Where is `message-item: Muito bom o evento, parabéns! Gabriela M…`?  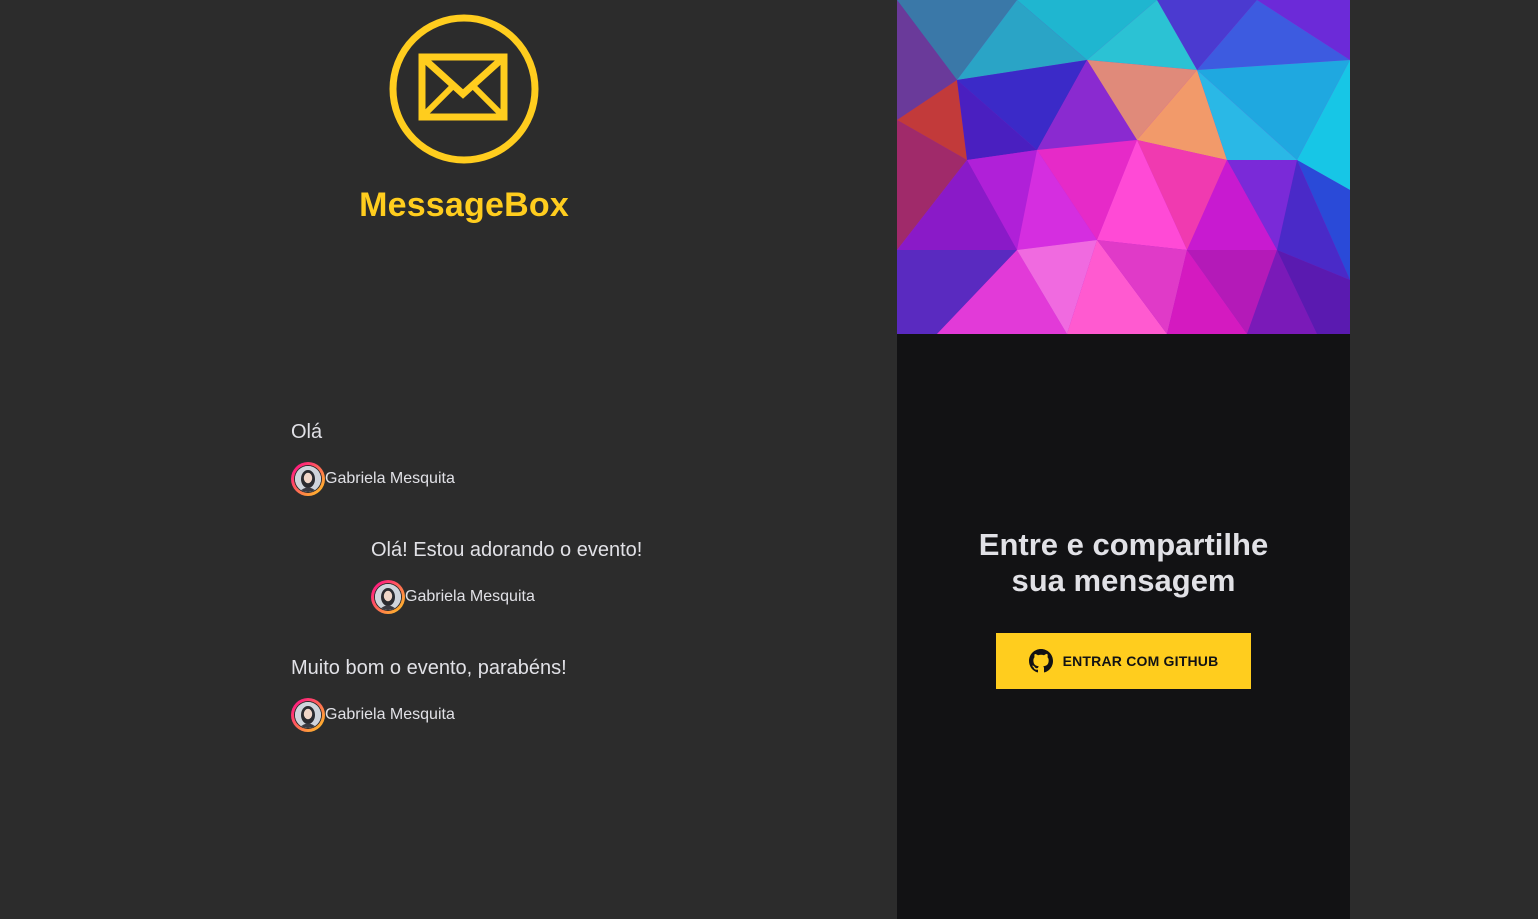 message-item: Muito bom o evento, parabéns! Gabriela M… is located at coordinates (429, 694).